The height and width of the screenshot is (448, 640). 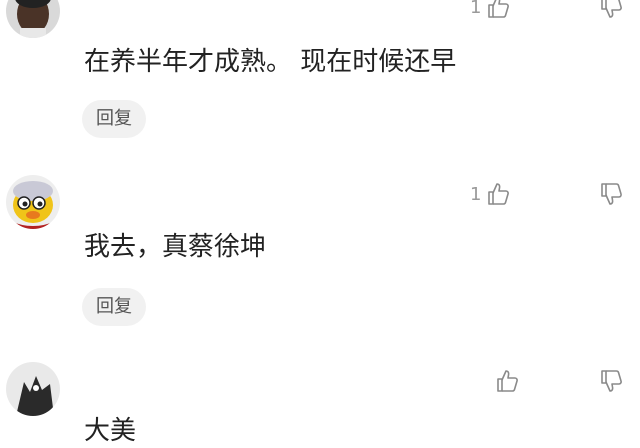 What do you see at coordinates (495, 381) in the screenshot?
I see `like-button` at bounding box center [495, 381].